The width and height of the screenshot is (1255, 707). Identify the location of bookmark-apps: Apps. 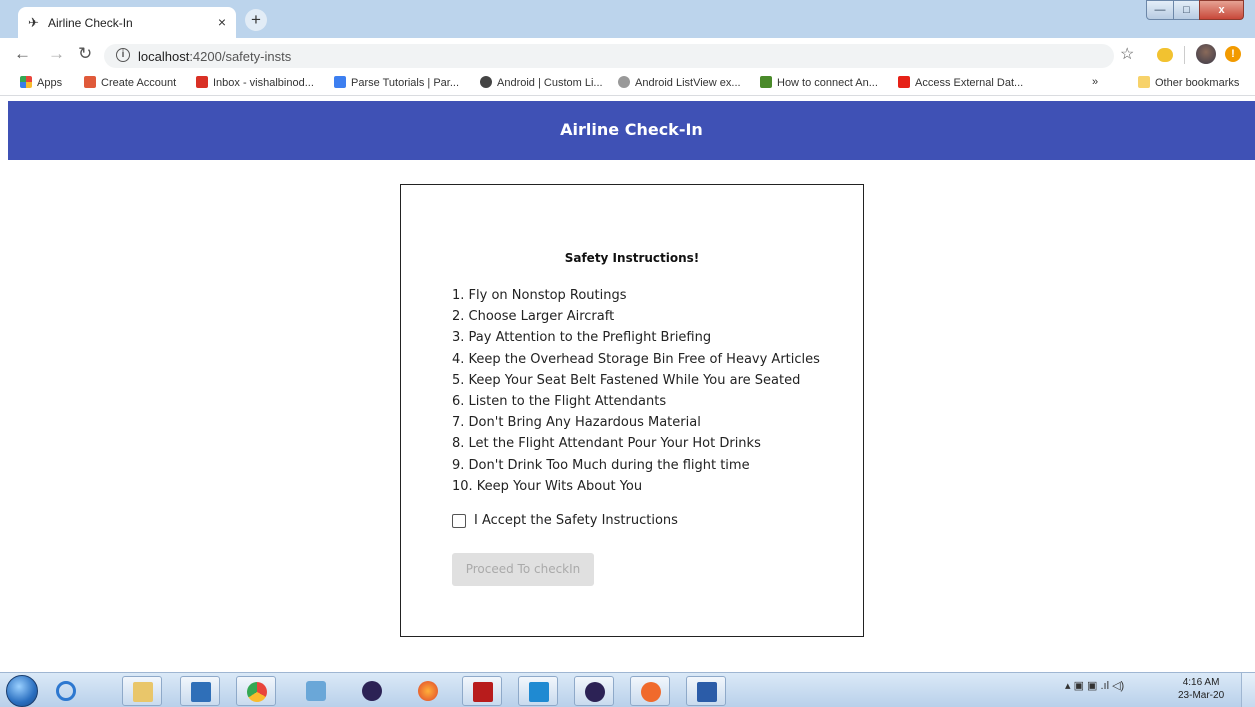
(41, 82).